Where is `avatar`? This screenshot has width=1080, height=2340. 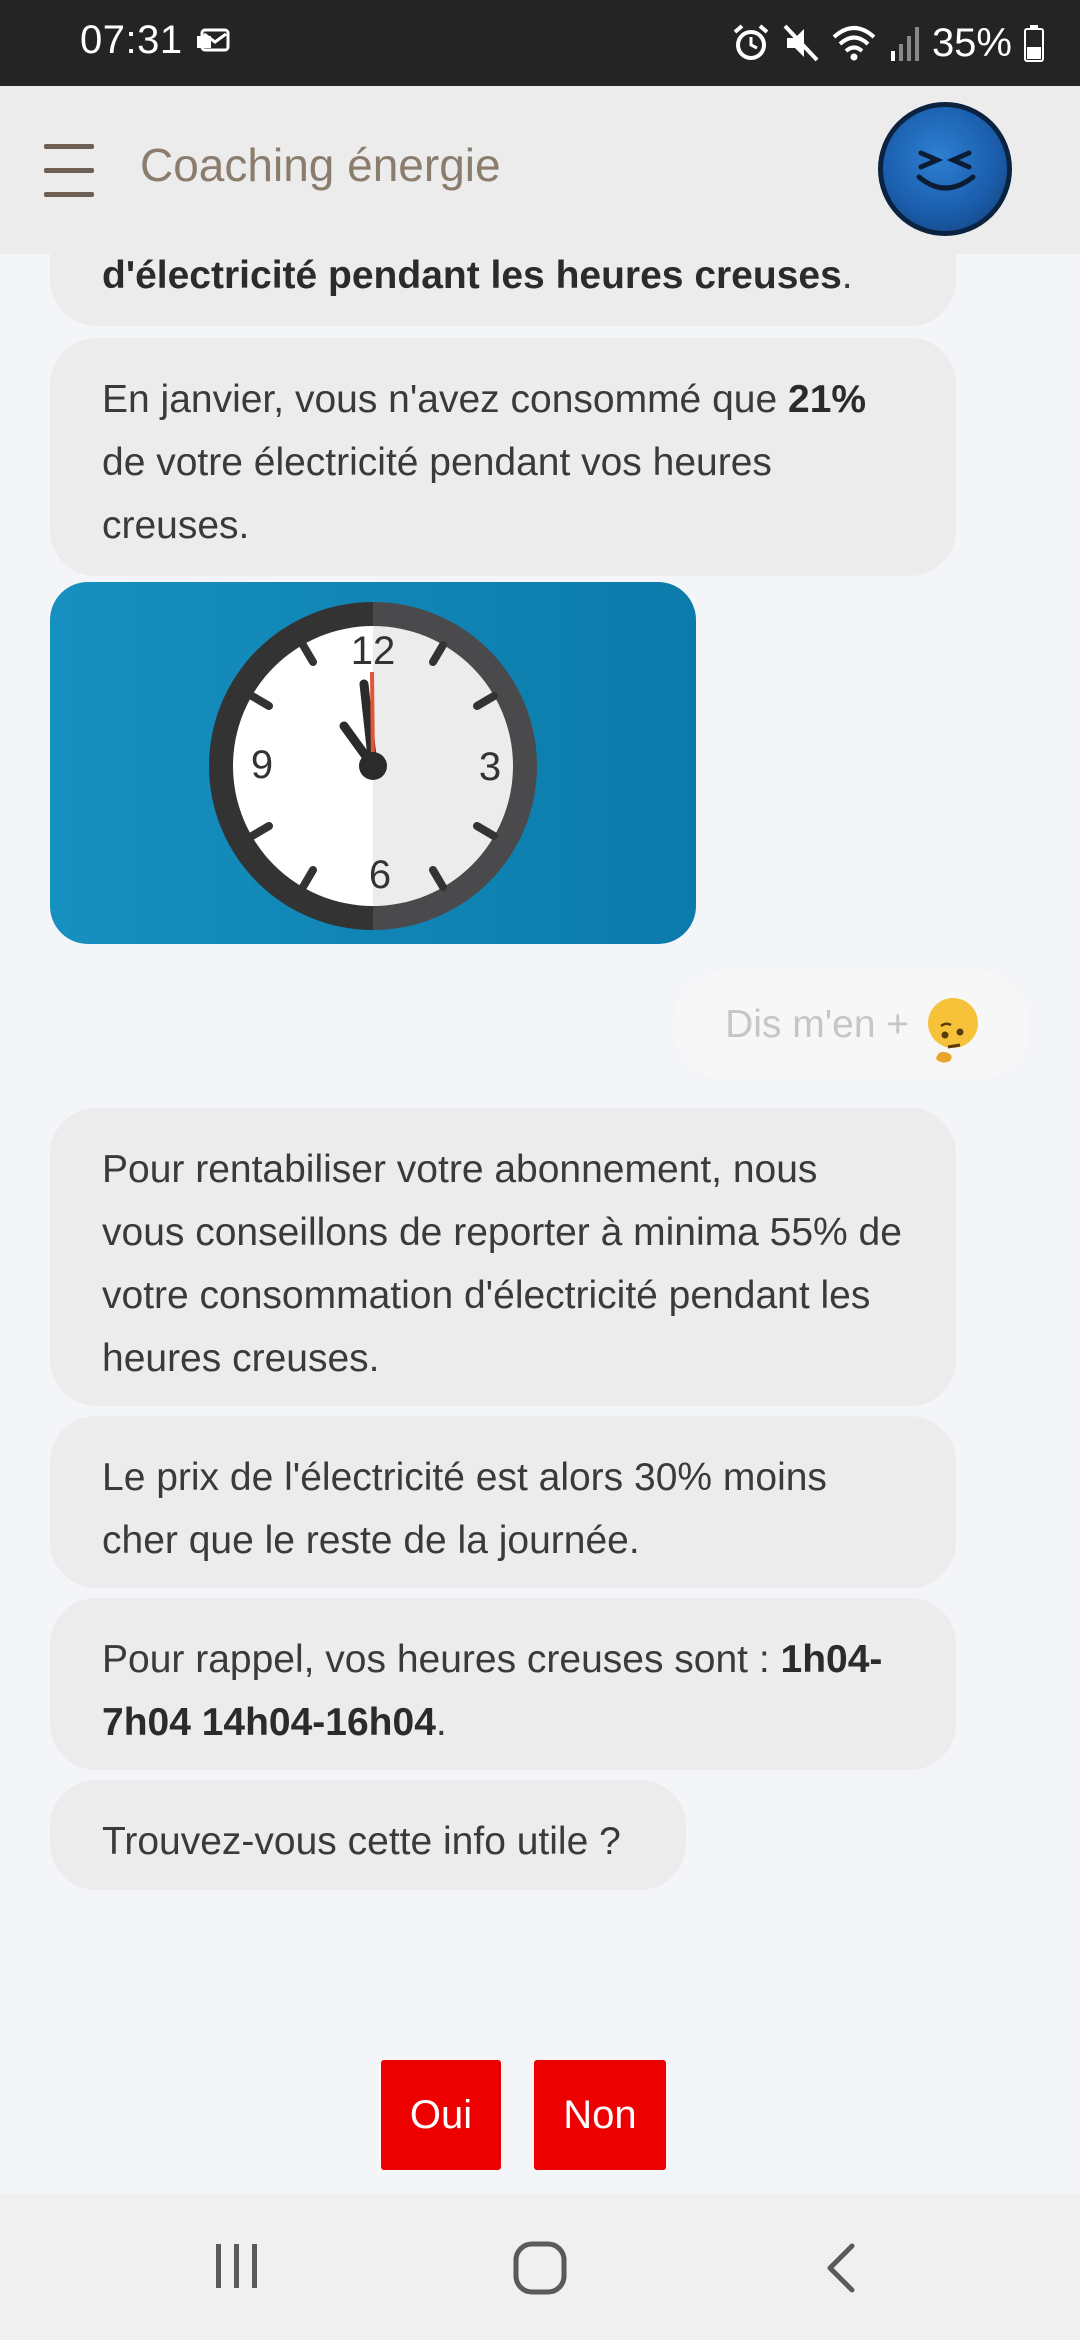
avatar is located at coordinates (945, 169).